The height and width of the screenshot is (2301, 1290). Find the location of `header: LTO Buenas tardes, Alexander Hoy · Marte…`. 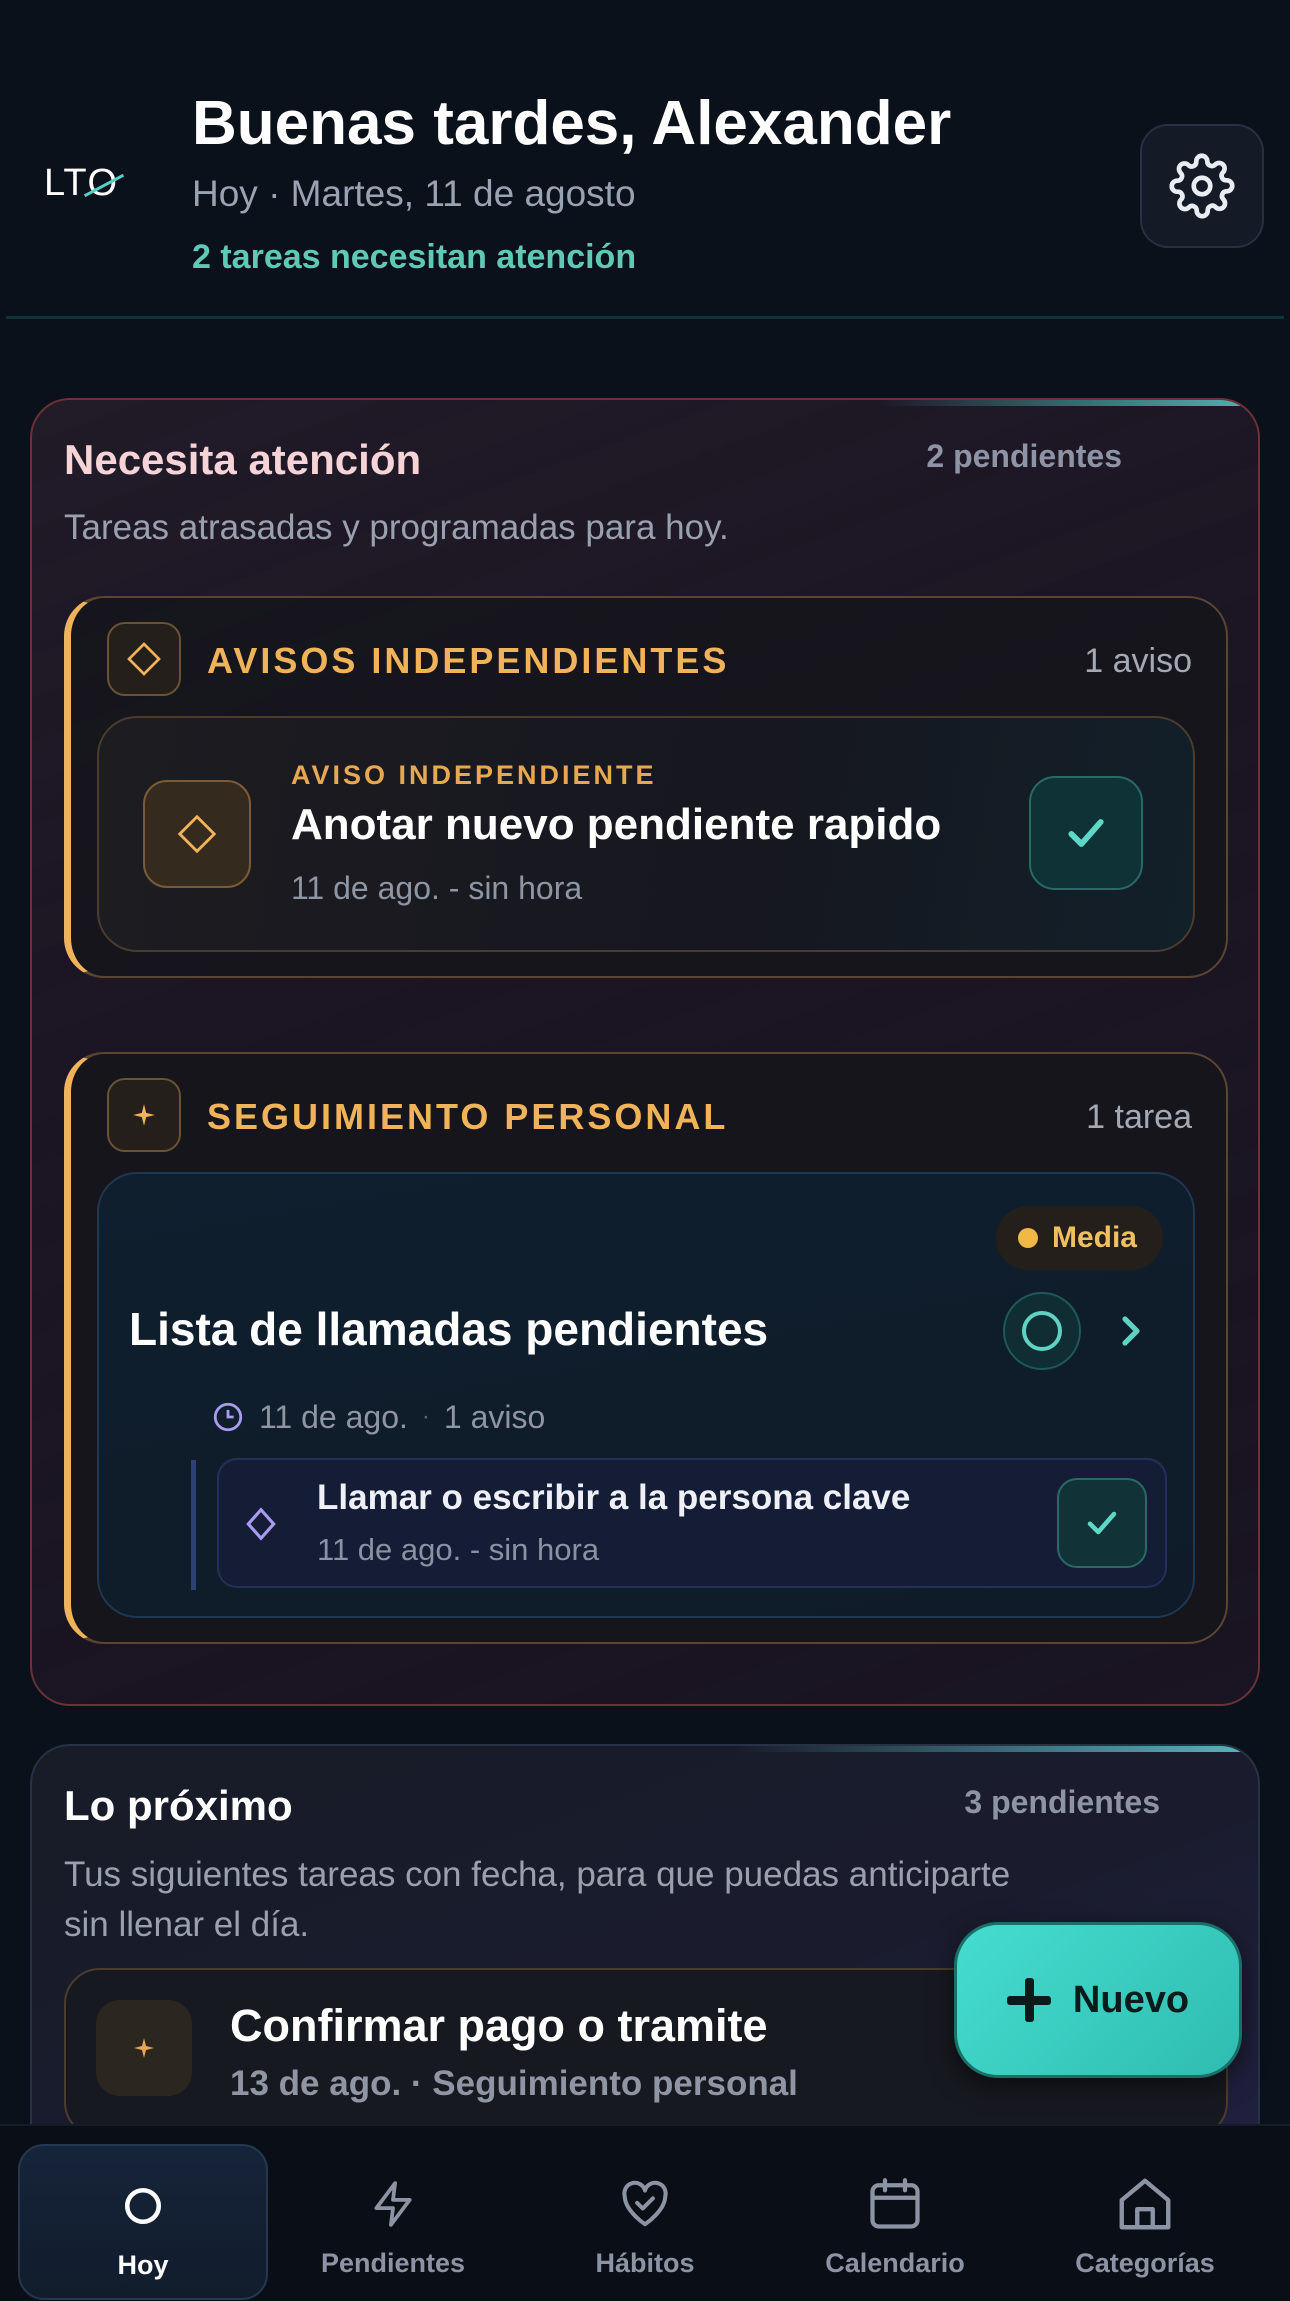

header: LTO Buenas tardes, Alexander Hoy · Marte… is located at coordinates (645, 160).